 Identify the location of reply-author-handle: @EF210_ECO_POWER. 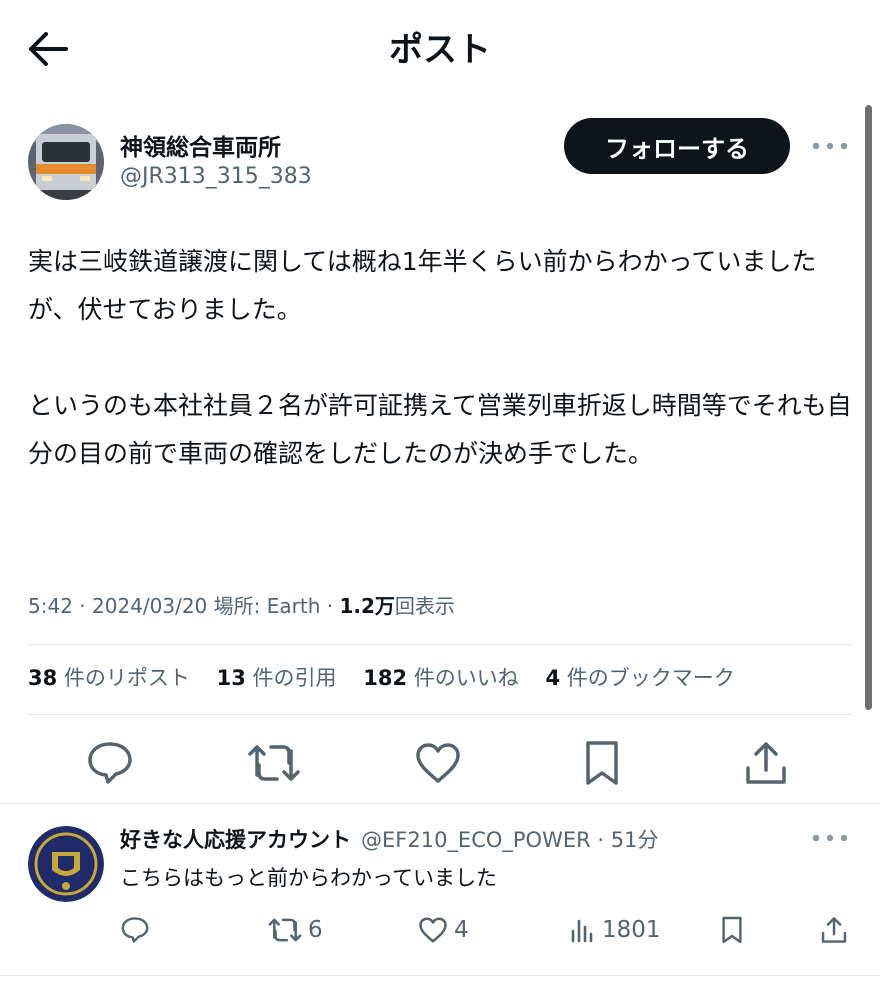
(476, 840).